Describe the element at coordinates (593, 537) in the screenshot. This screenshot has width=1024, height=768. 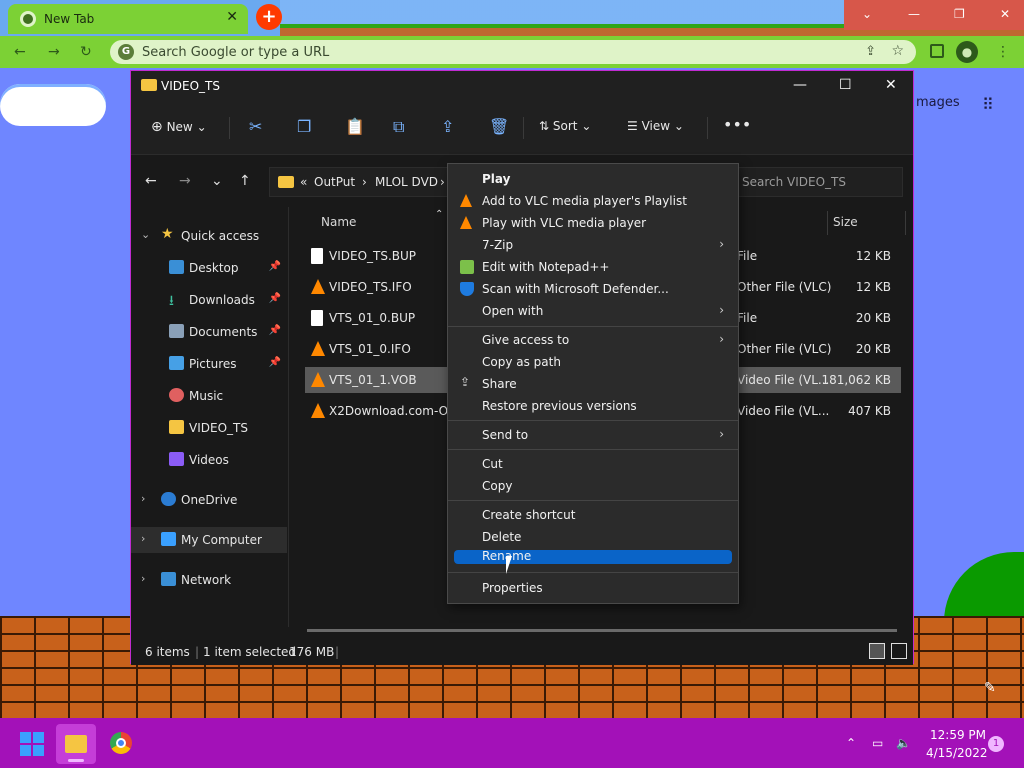
I see `menu-item-delete: Delete` at that location.